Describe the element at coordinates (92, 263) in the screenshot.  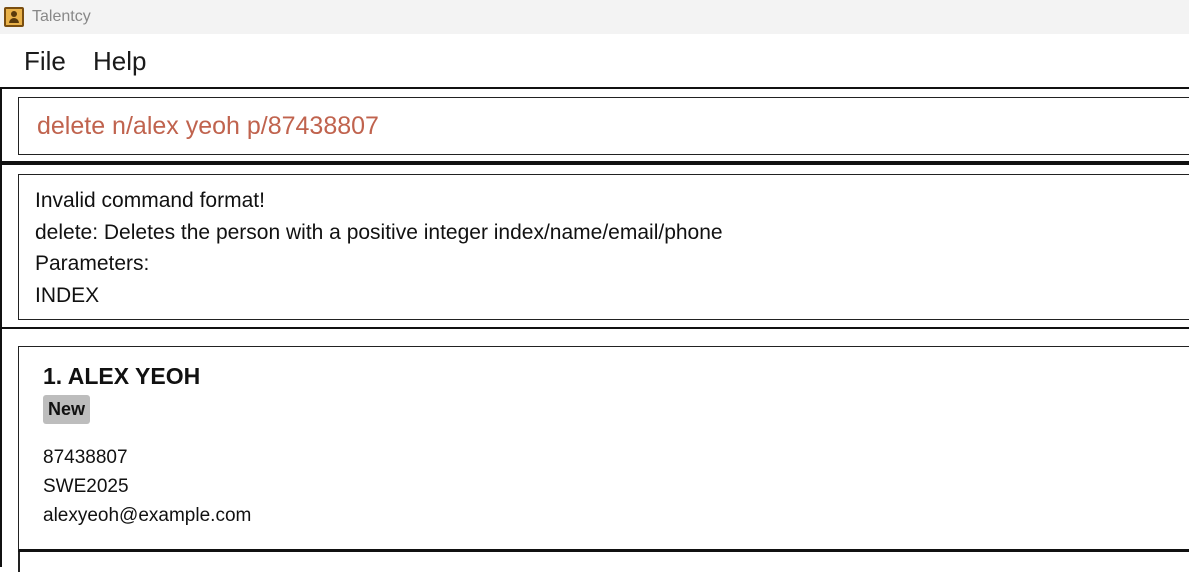
I see `result-line: Parameters:` at that location.